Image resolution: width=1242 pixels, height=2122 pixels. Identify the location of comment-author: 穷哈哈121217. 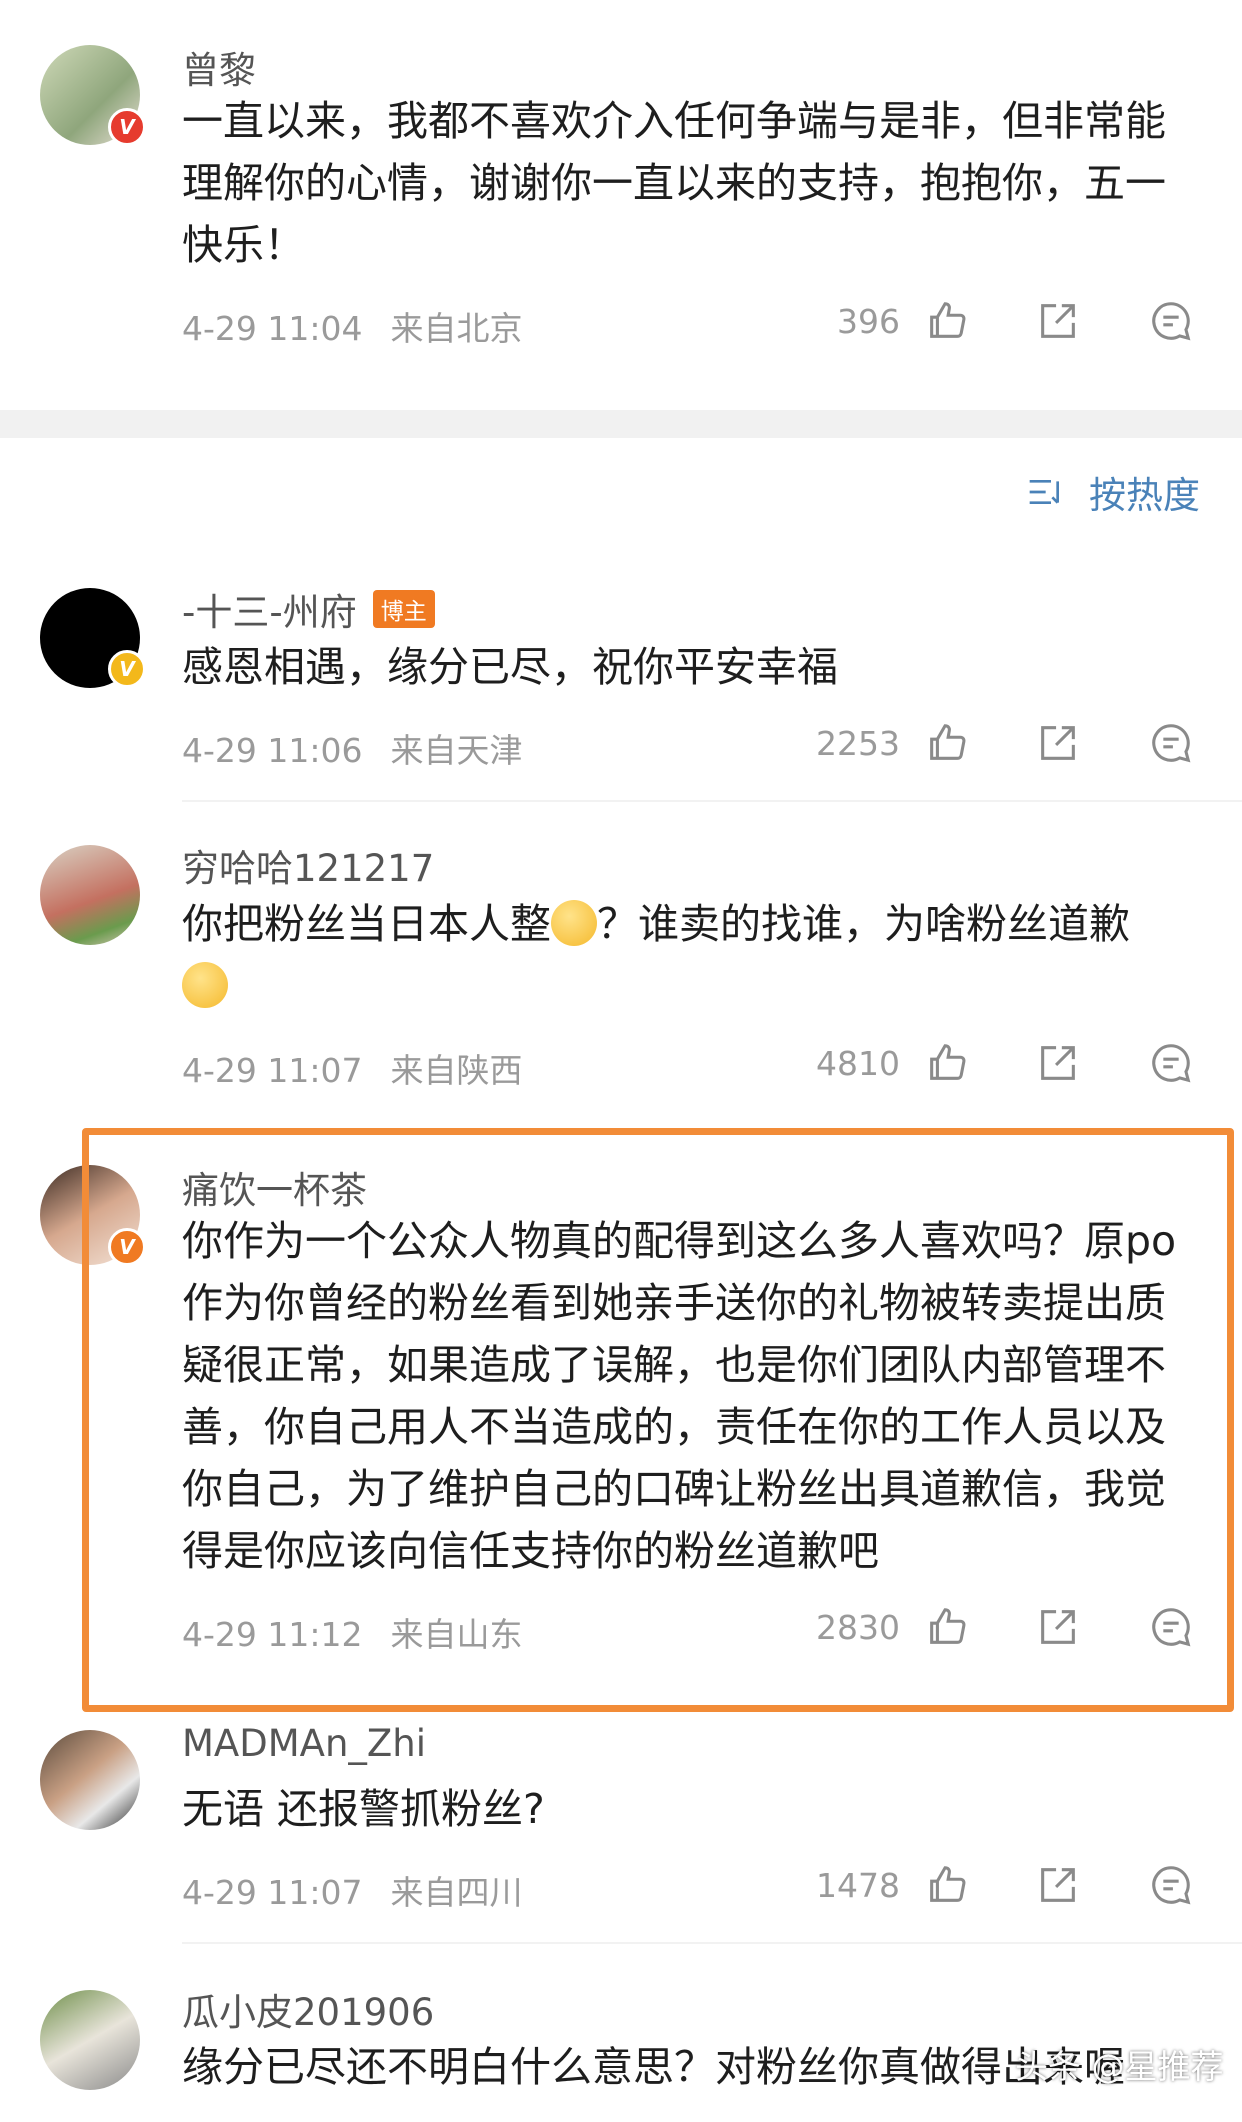
(308, 865).